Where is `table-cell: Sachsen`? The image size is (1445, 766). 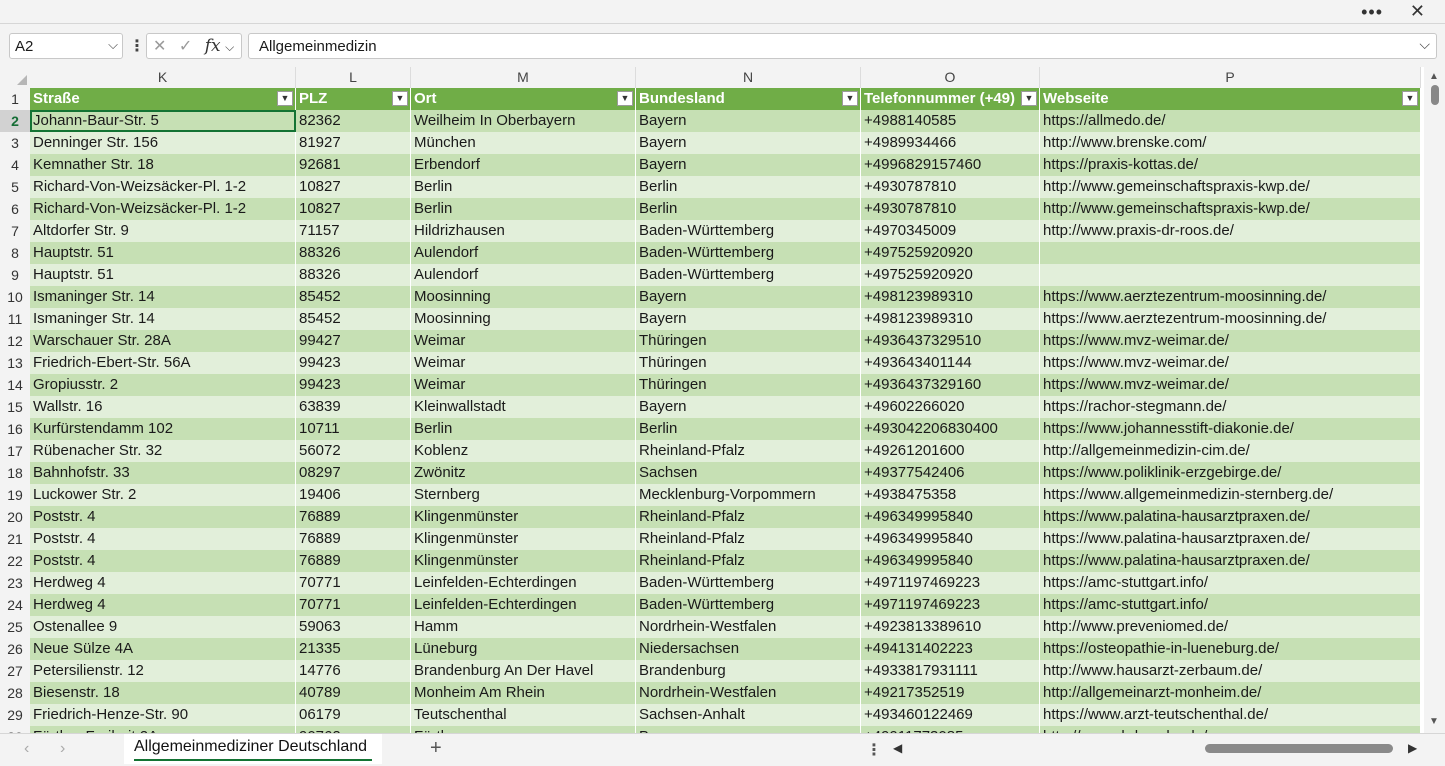
table-cell: Sachsen is located at coordinates (748, 473).